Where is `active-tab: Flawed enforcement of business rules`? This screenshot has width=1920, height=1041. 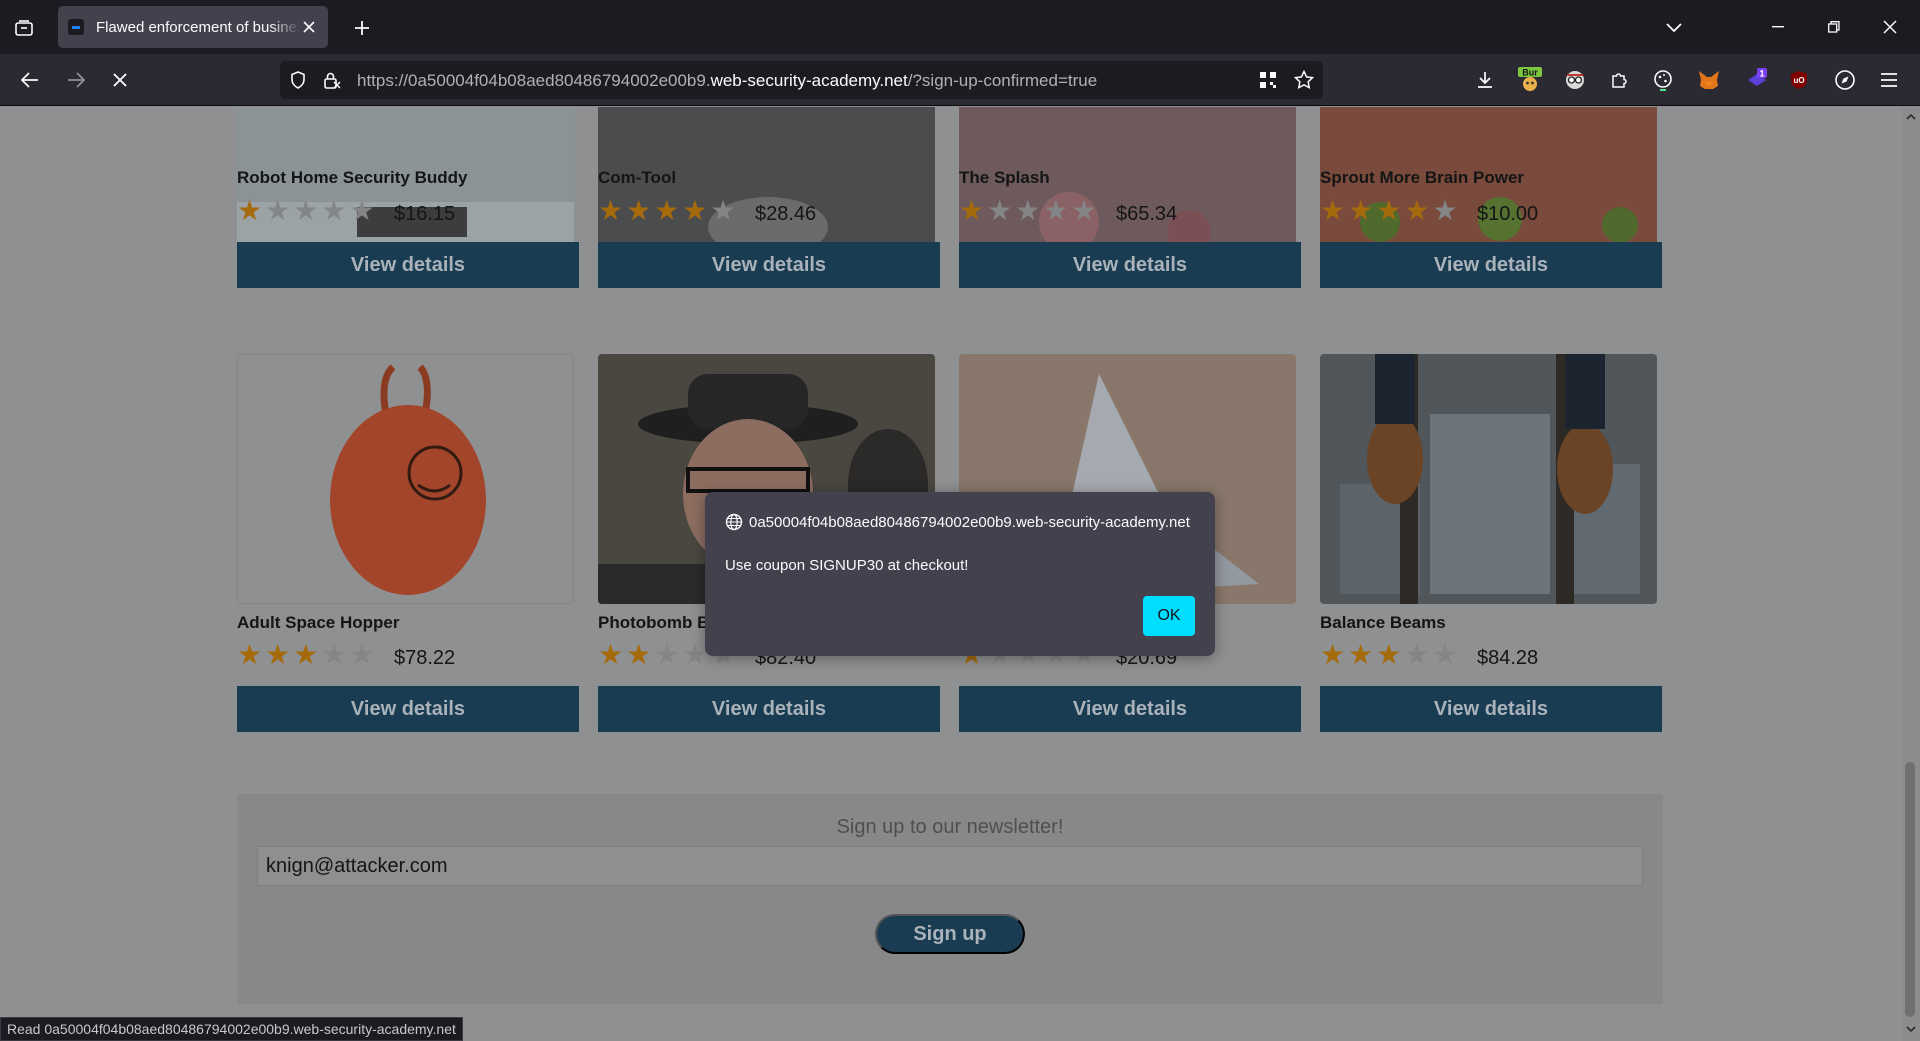 active-tab: Flawed enforcement of business rules is located at coordinates (193, 27).